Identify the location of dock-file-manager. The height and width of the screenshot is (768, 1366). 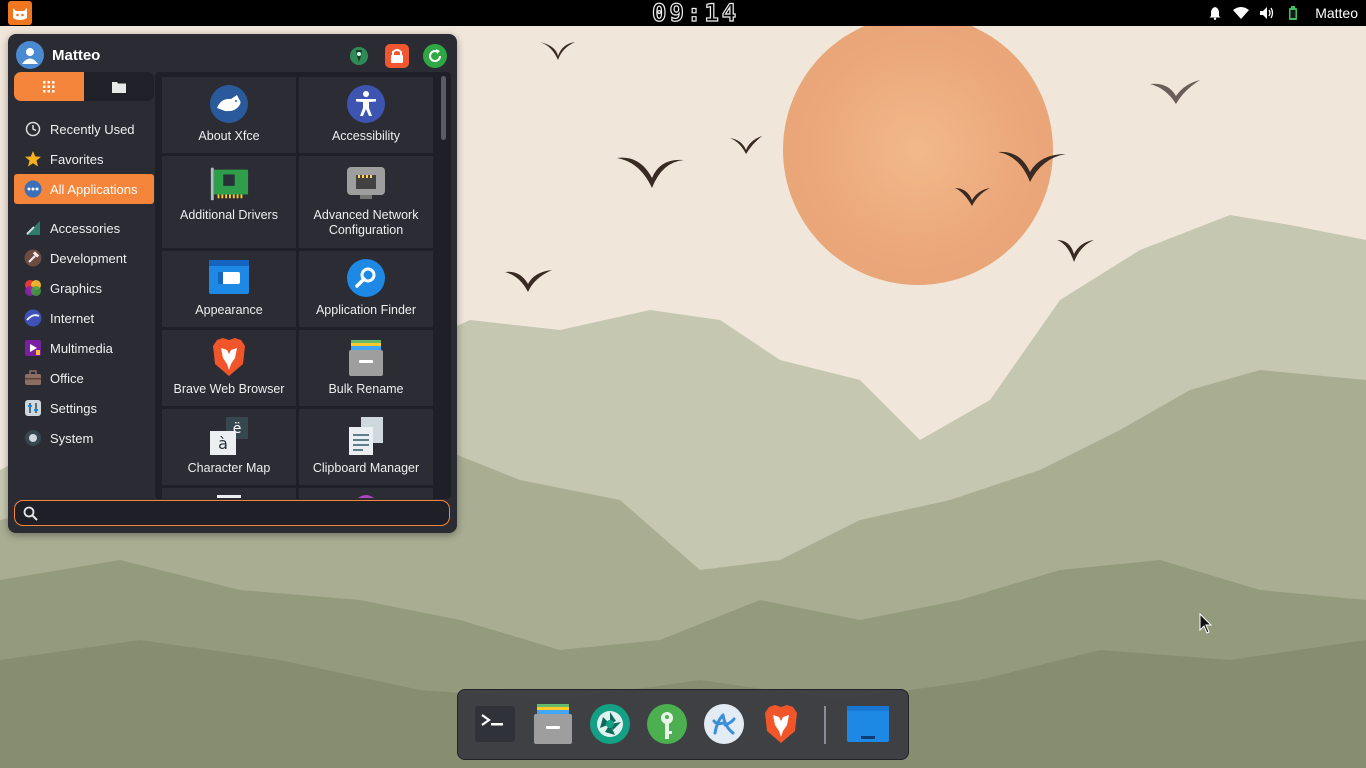
(553, 724).